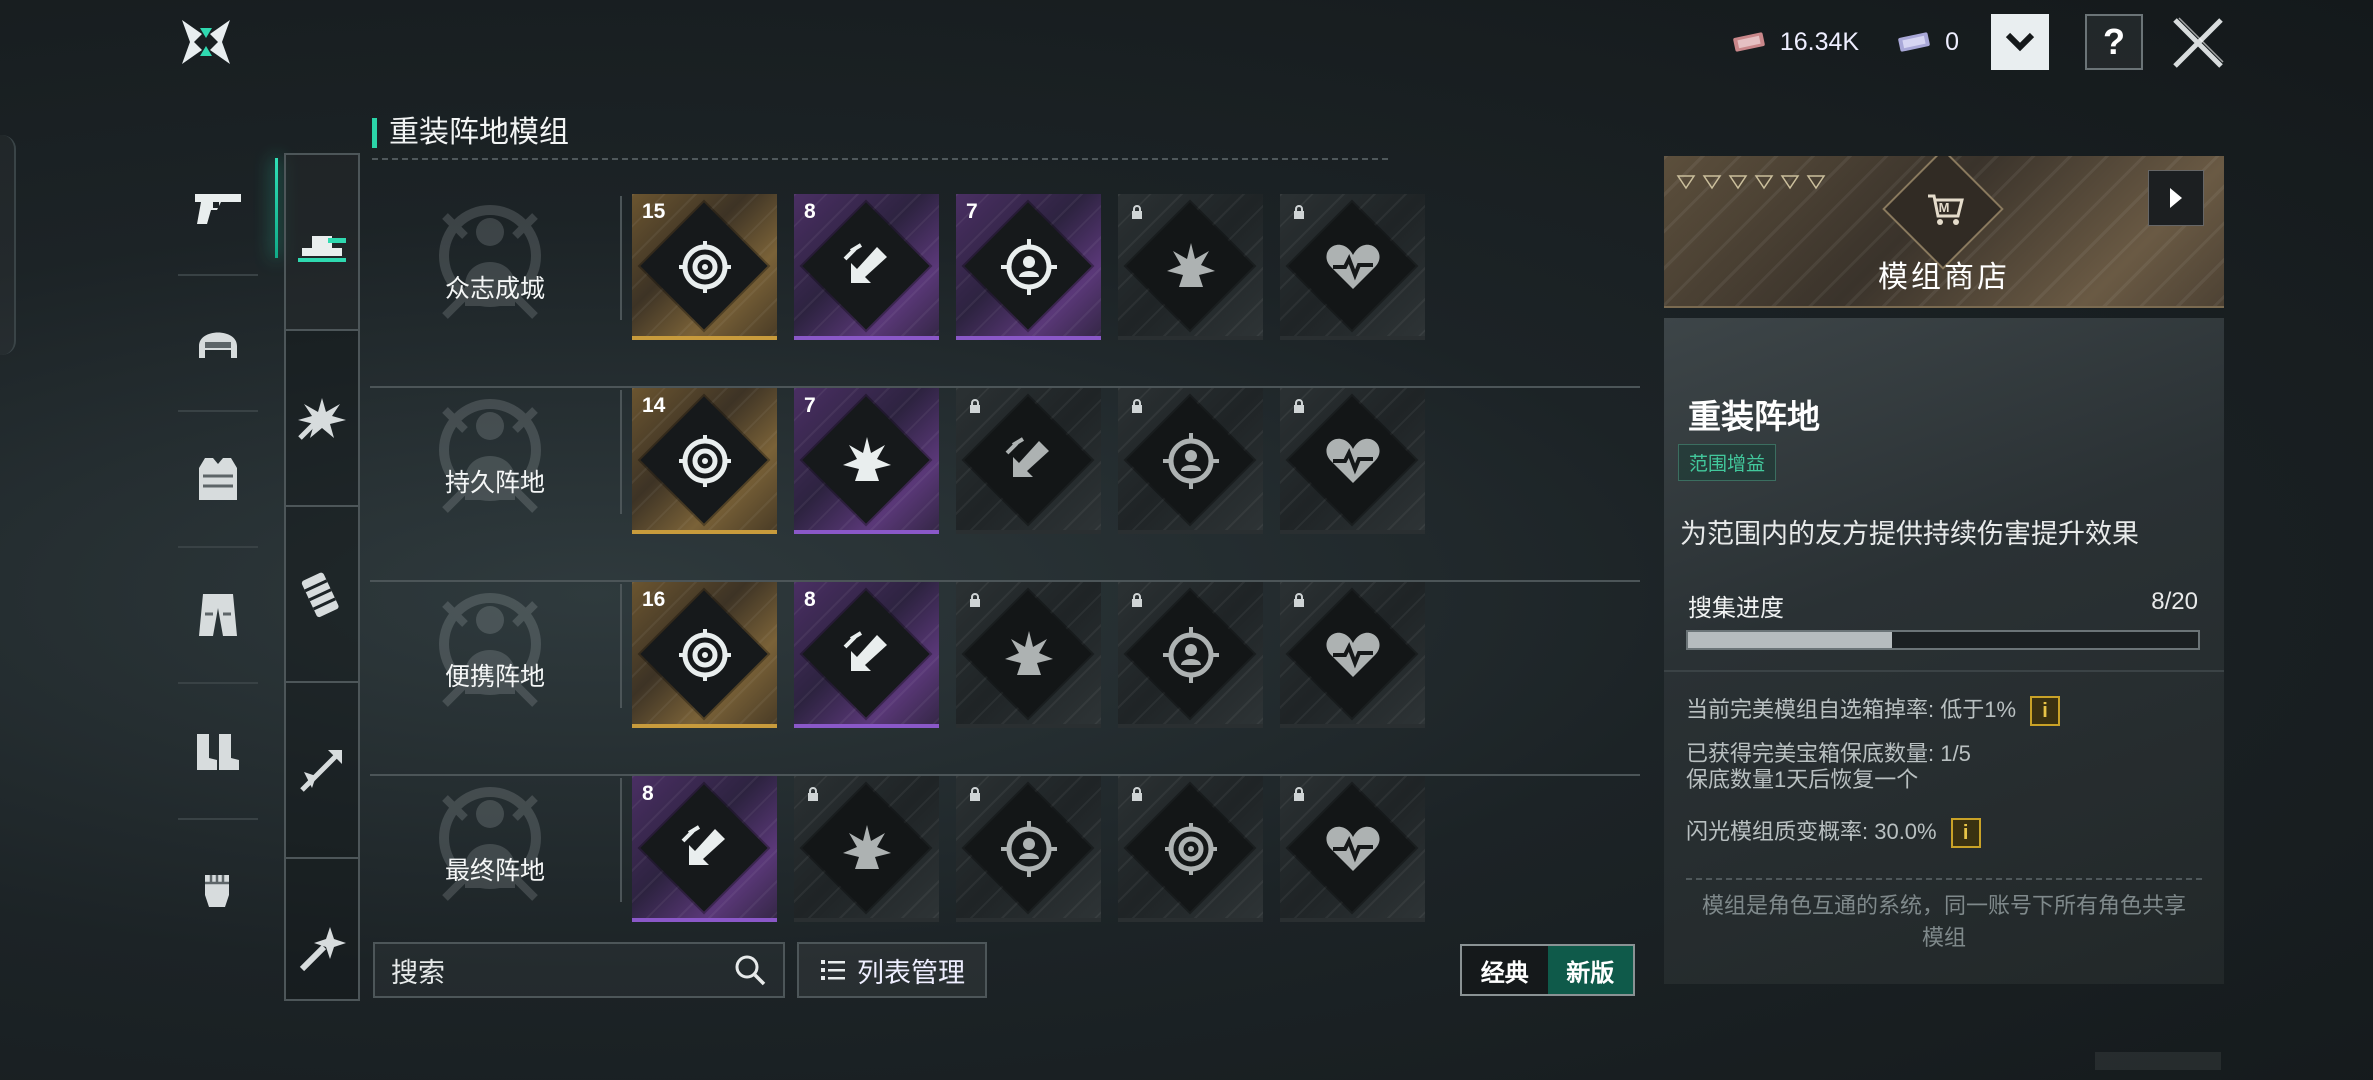  Describe the element at coordinates (322, 947) in the screenshot. I see `tab-sparkle` at that location.